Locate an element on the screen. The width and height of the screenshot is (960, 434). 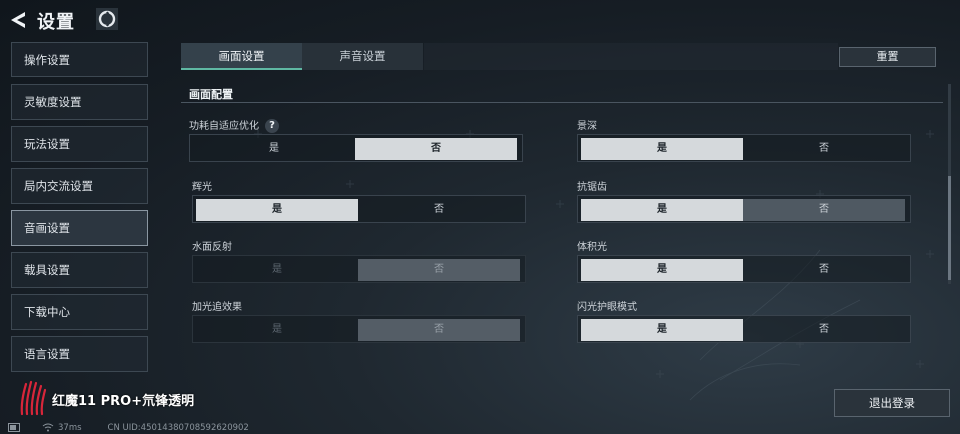
toggle-depth-of-field: 是 否 is located at coordinates (744, 148).